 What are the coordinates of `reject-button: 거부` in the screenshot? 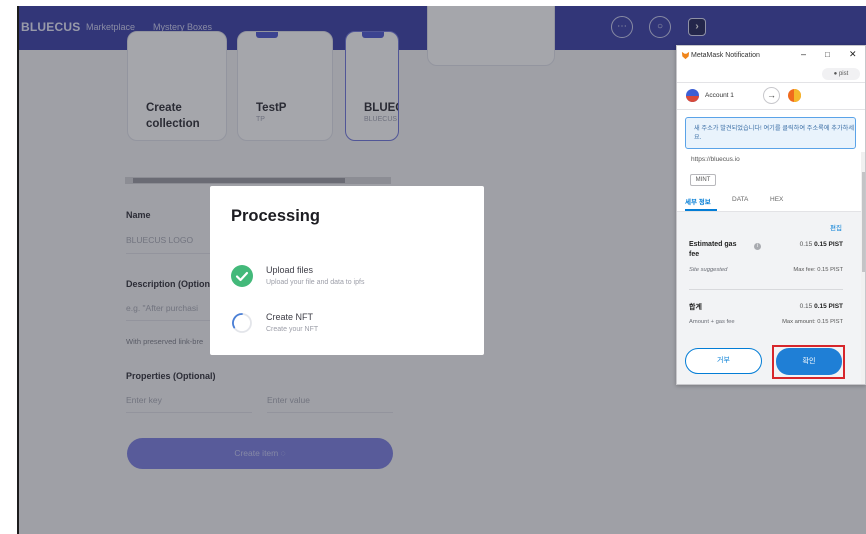 It's located at (723, 361).